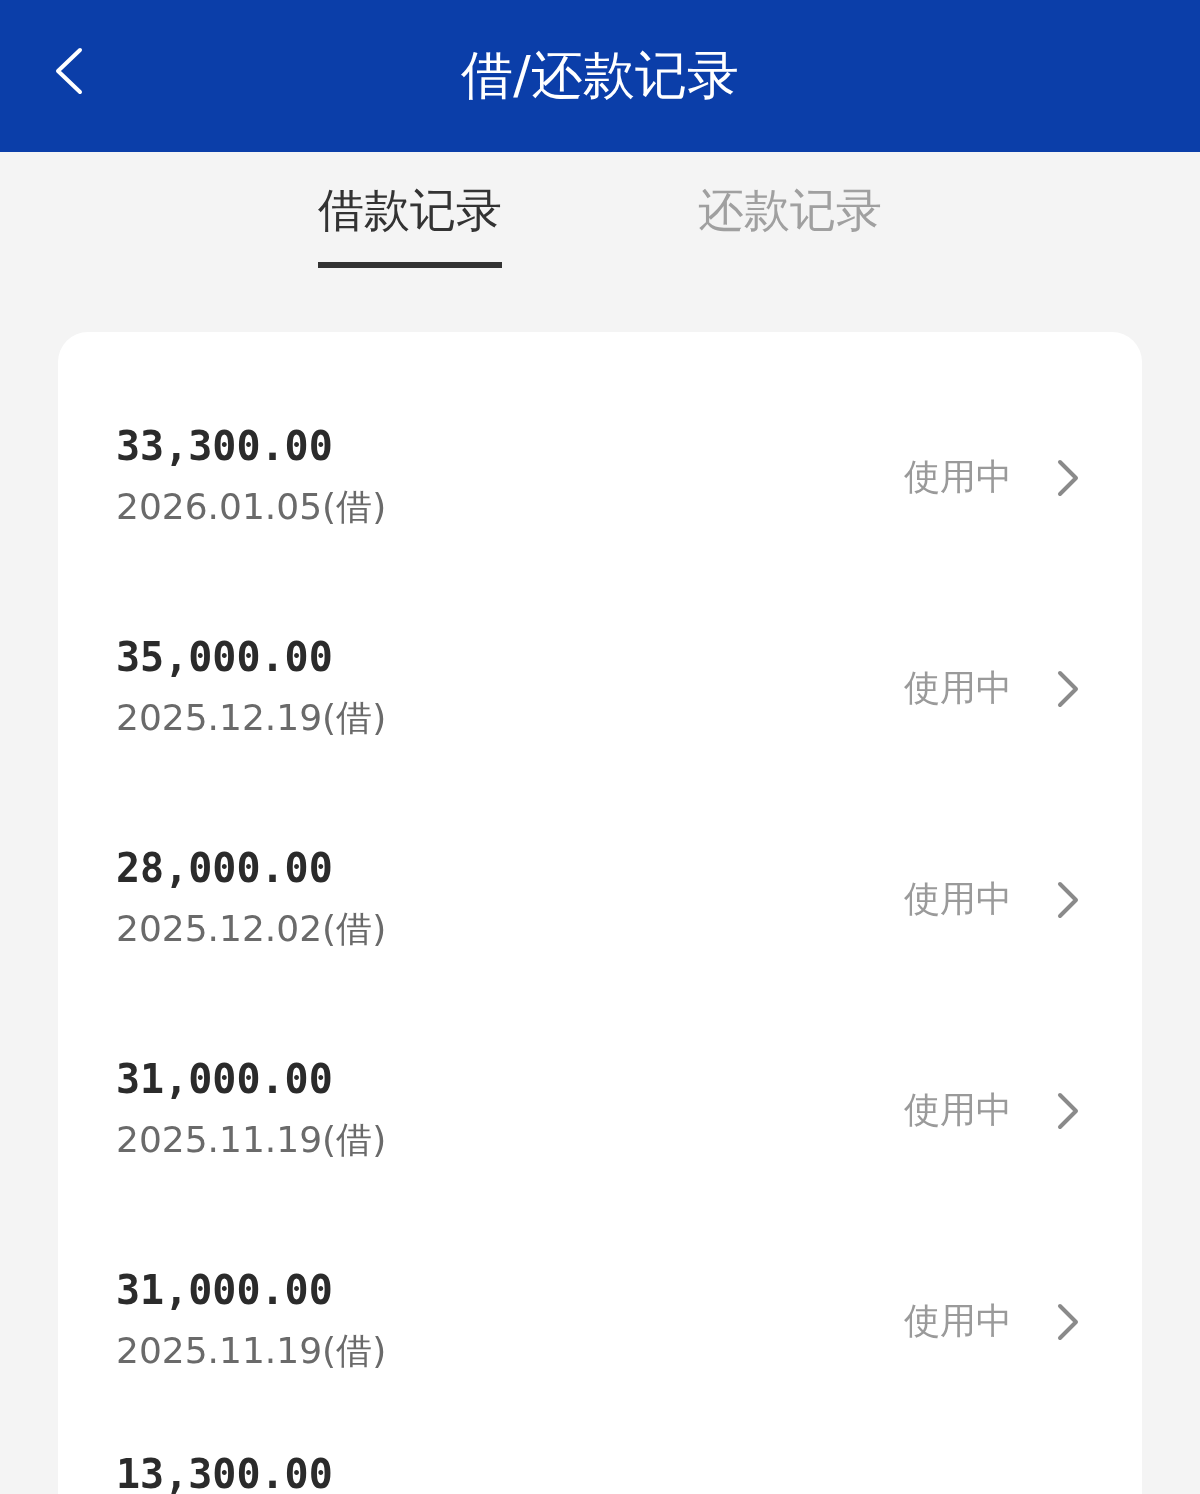 This screenshot has height=1494, width=1200. I want to click on loan-date: 2026.01.05(借), so click(252, 507).